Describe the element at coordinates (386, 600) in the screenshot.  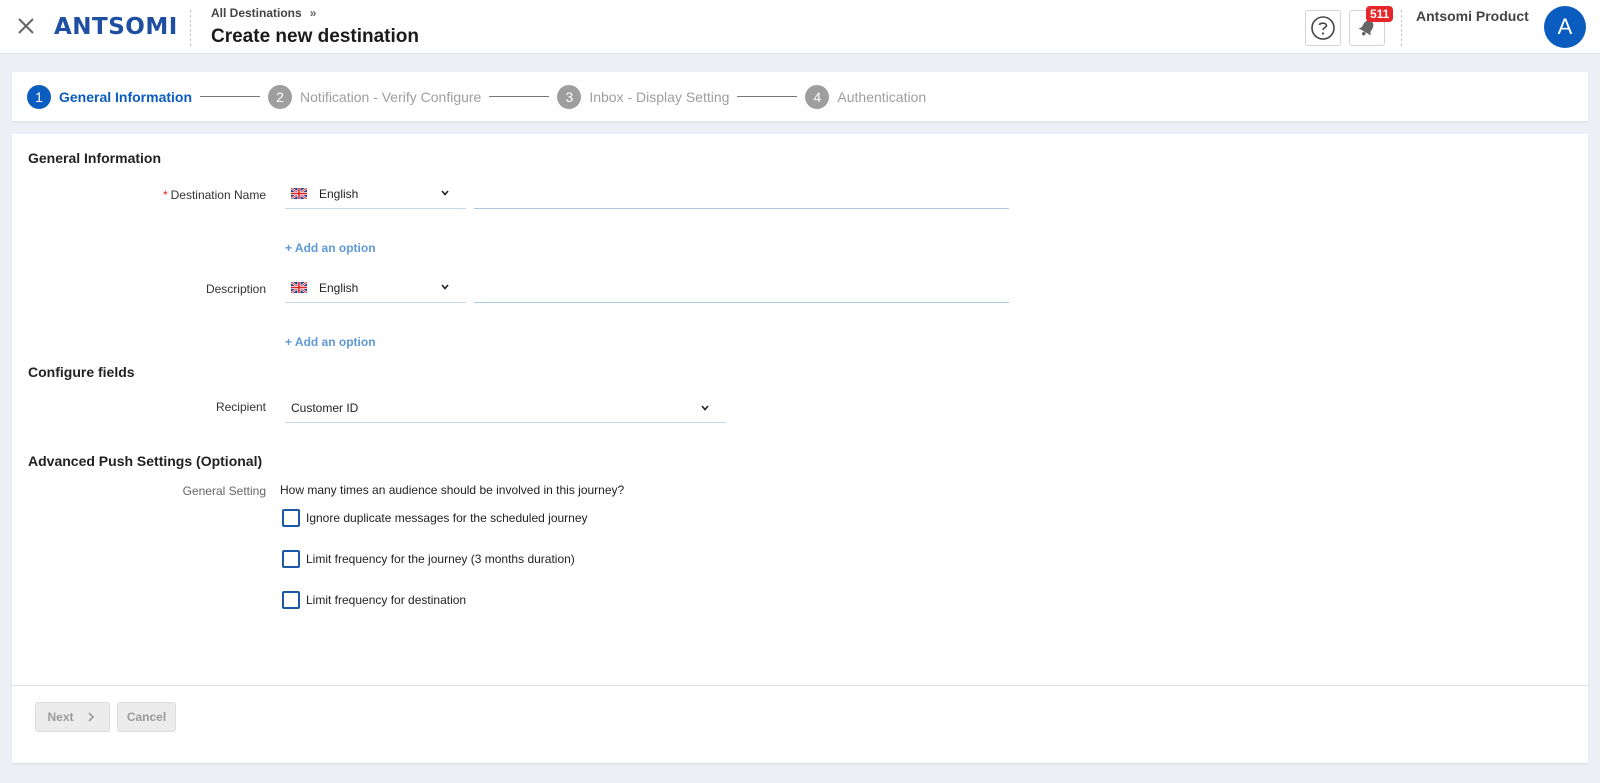
I see `checkbox-label: Limit frequency for destination` at that location.